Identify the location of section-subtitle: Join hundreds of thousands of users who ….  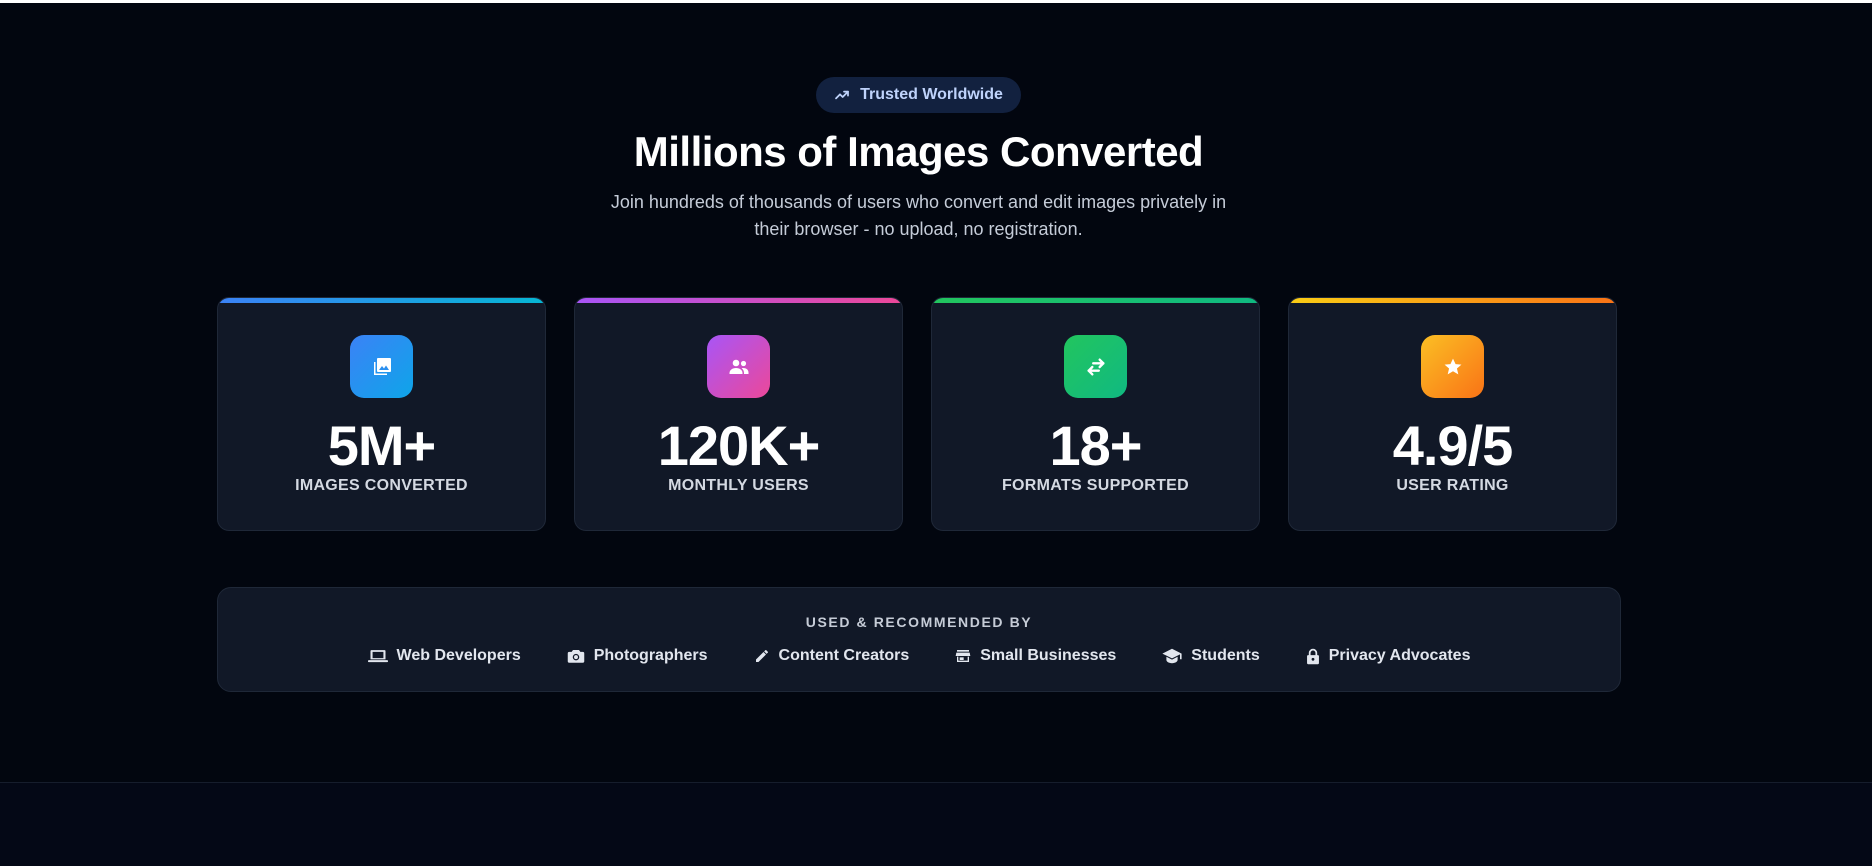
(918, 215).